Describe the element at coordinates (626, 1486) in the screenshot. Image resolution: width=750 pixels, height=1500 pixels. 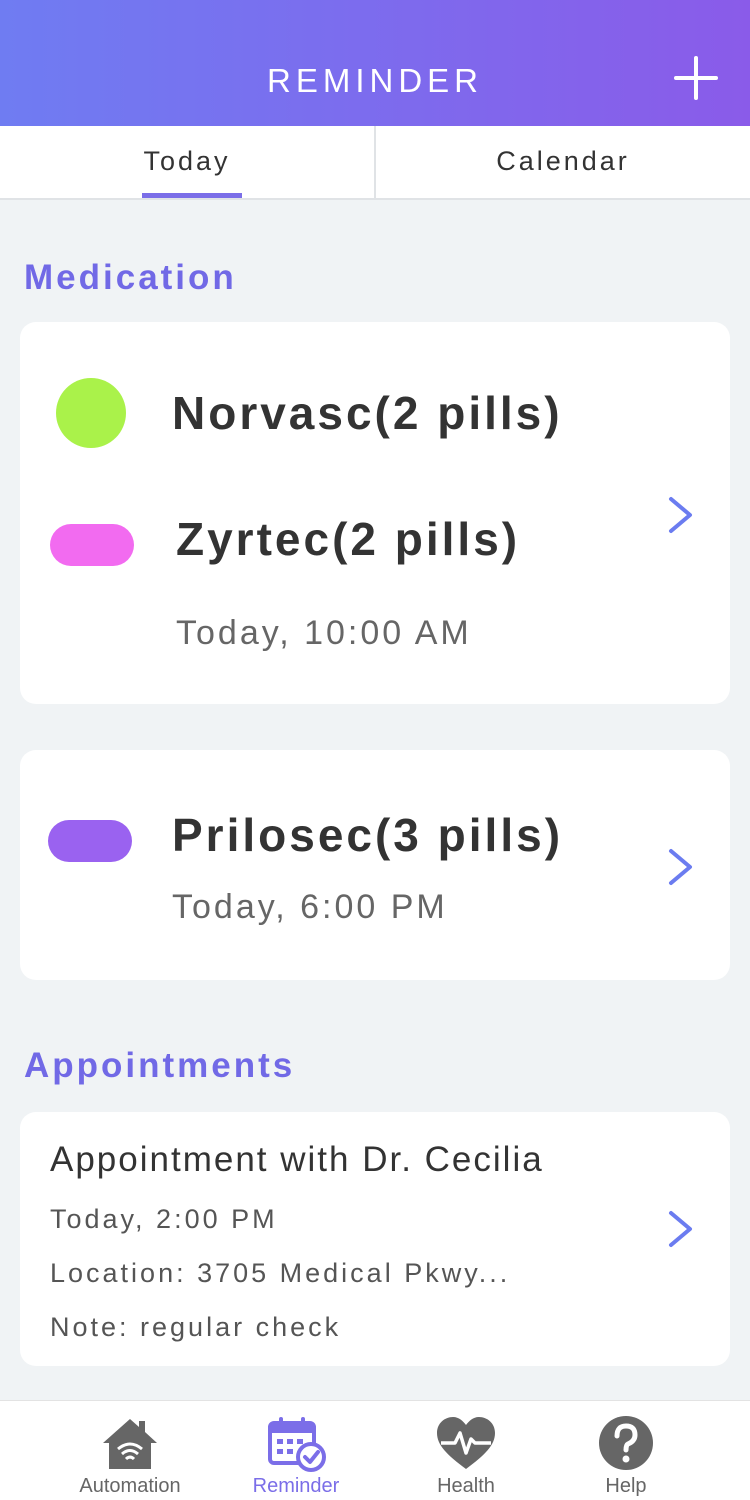
I see `nav-help-label: Help` at that location.